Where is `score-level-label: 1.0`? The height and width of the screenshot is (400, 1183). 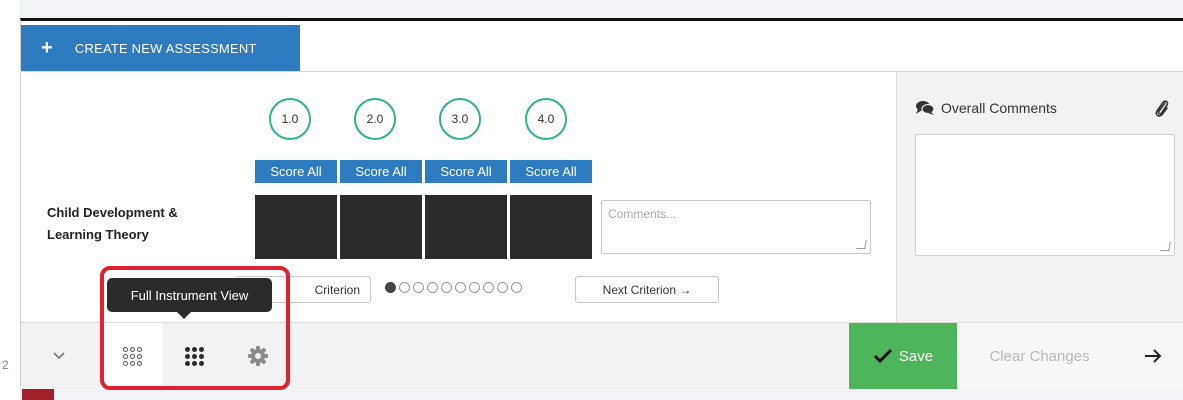 score-level-label: 1.0 is located at coordinates (290, 119).